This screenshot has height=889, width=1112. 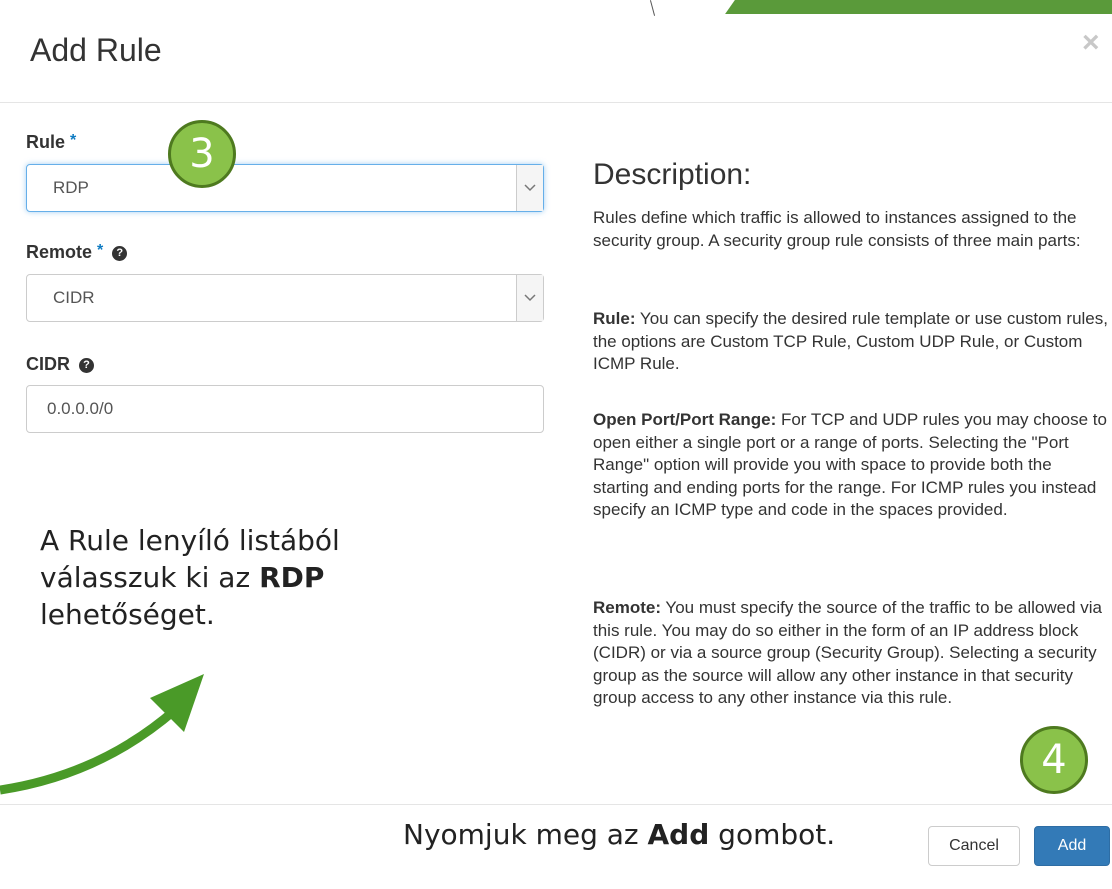 What do you see at coordinates (102, 734) in the screenshot?
I see `arrow-icon` at bounding box center [102, 734].